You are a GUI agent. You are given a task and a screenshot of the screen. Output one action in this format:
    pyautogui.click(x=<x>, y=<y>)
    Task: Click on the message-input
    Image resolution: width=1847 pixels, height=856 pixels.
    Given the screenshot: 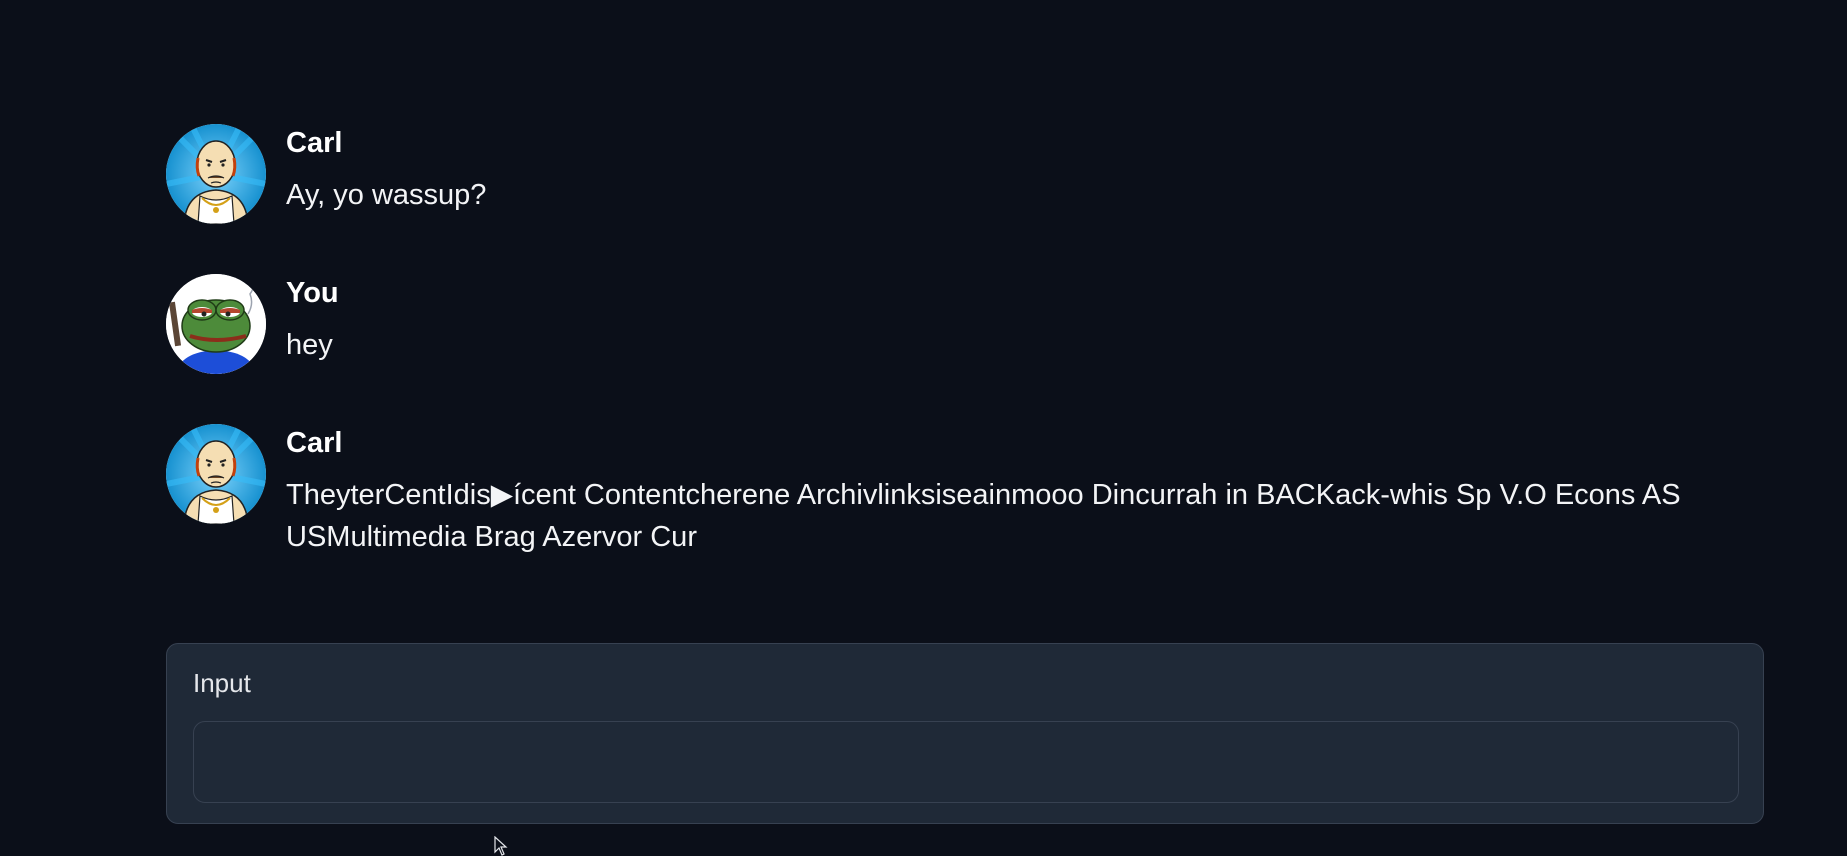 What is the action you would take?
    pyautogui.click(x=966, y=762)
    